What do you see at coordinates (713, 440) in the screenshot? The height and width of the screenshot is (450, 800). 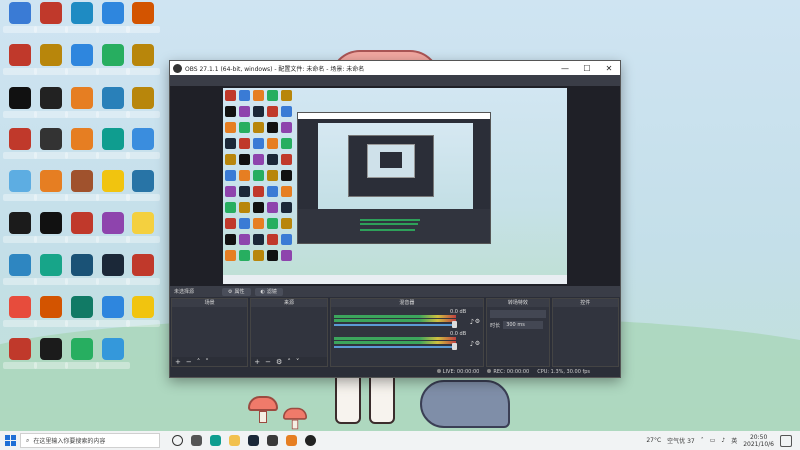 I see `network-icon: ▭` at bounding box center [713, 440].